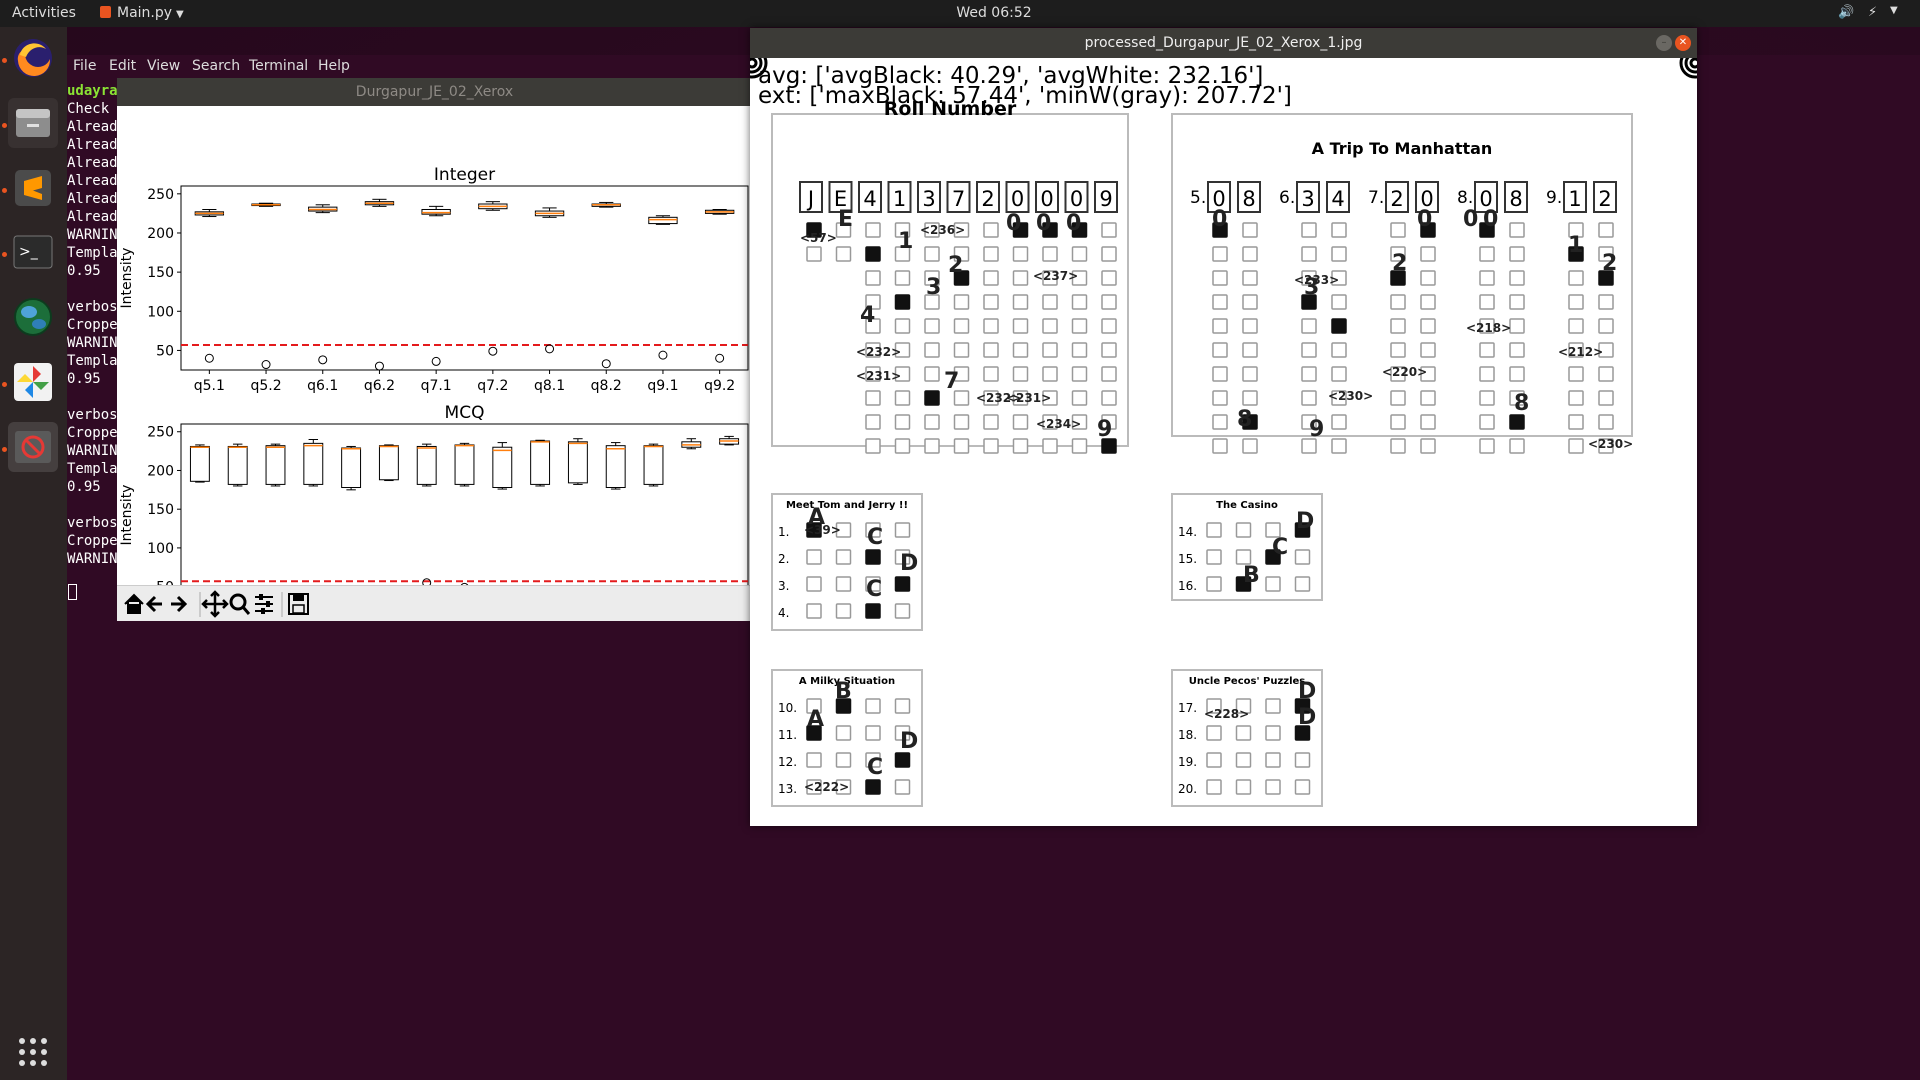  Describe the element at coordinates (1664, 43) in the screenshot. I see `minimize-icon: –` at that location.